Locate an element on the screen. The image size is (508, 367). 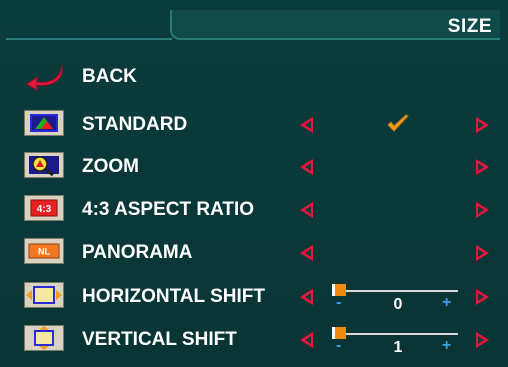
menu-item-label: PANORAMA is located at coordinates (137, 252).